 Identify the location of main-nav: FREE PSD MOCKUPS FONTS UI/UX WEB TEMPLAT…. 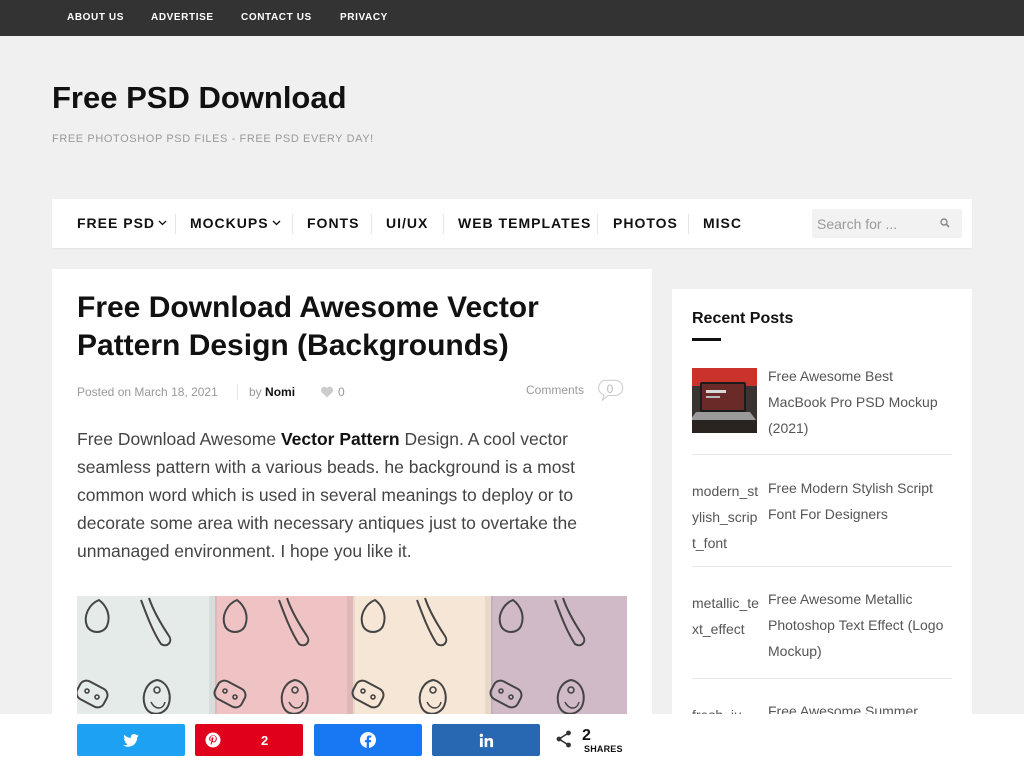
(512, 223).